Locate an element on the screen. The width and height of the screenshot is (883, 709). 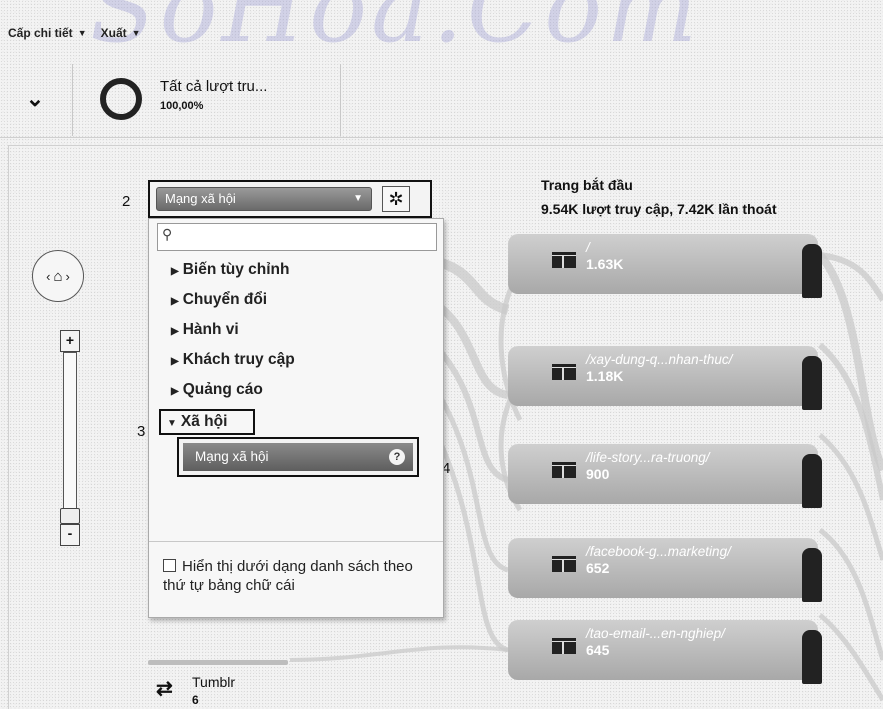
arrows-flow-icon: ⇄ is located at coordinates (164, 689).